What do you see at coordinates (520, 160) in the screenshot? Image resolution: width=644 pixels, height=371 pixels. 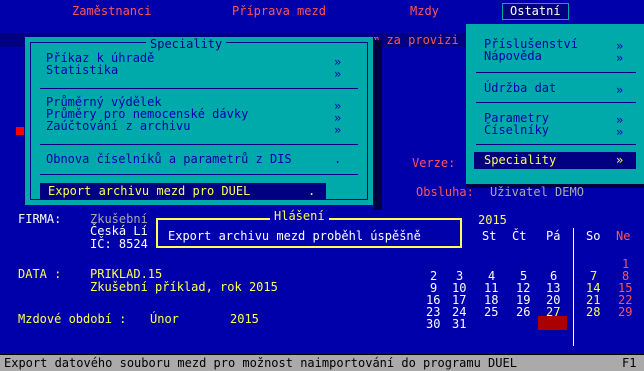 I see `menu-item-label: Speciality` at bounding box center [520, 160].